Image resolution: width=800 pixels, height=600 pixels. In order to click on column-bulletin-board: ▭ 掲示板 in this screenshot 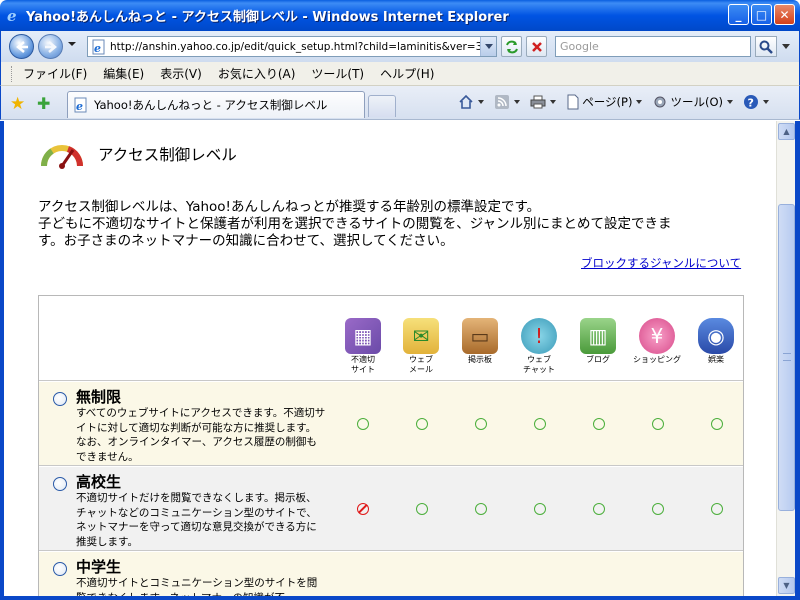, I will do `click(480, 341)`.